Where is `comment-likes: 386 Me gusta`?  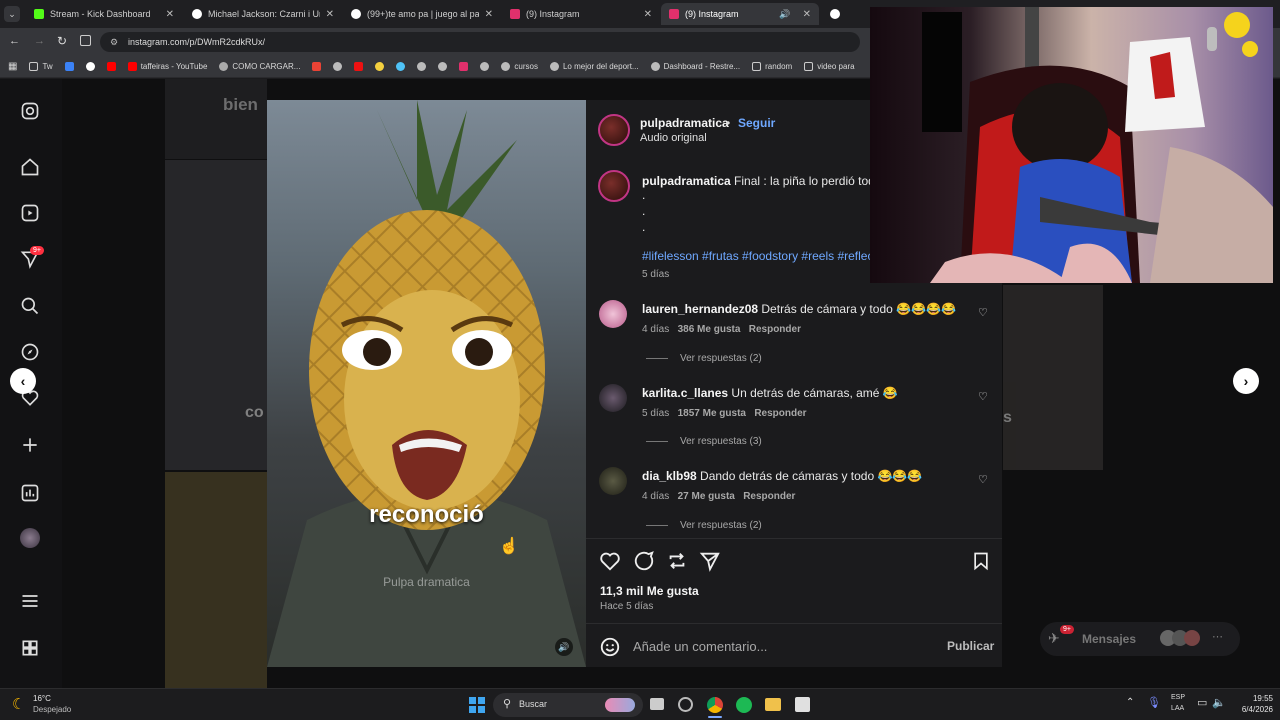 comment-likes: 386 Me gusta is located at coordinates (709, 329).